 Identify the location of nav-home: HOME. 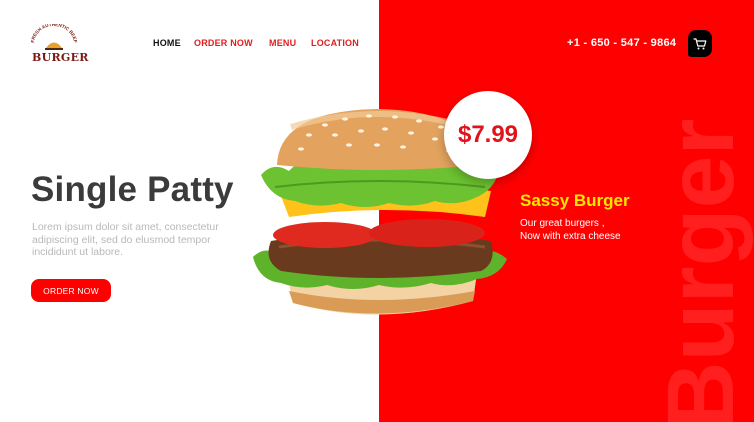
(167, 43).